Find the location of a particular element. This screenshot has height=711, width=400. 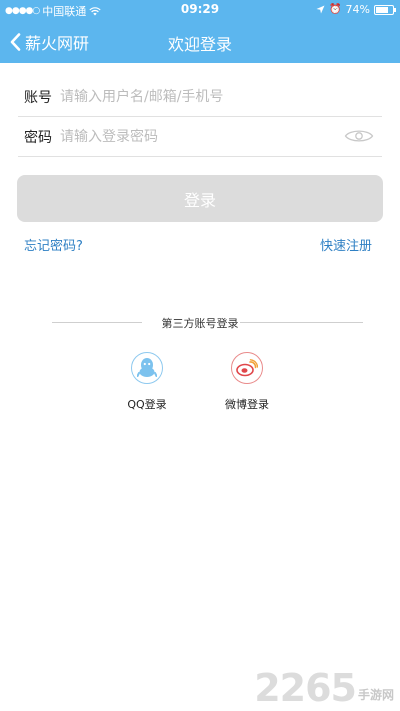

watermark: 2265 手游网 is located at coordinates (324, 688).